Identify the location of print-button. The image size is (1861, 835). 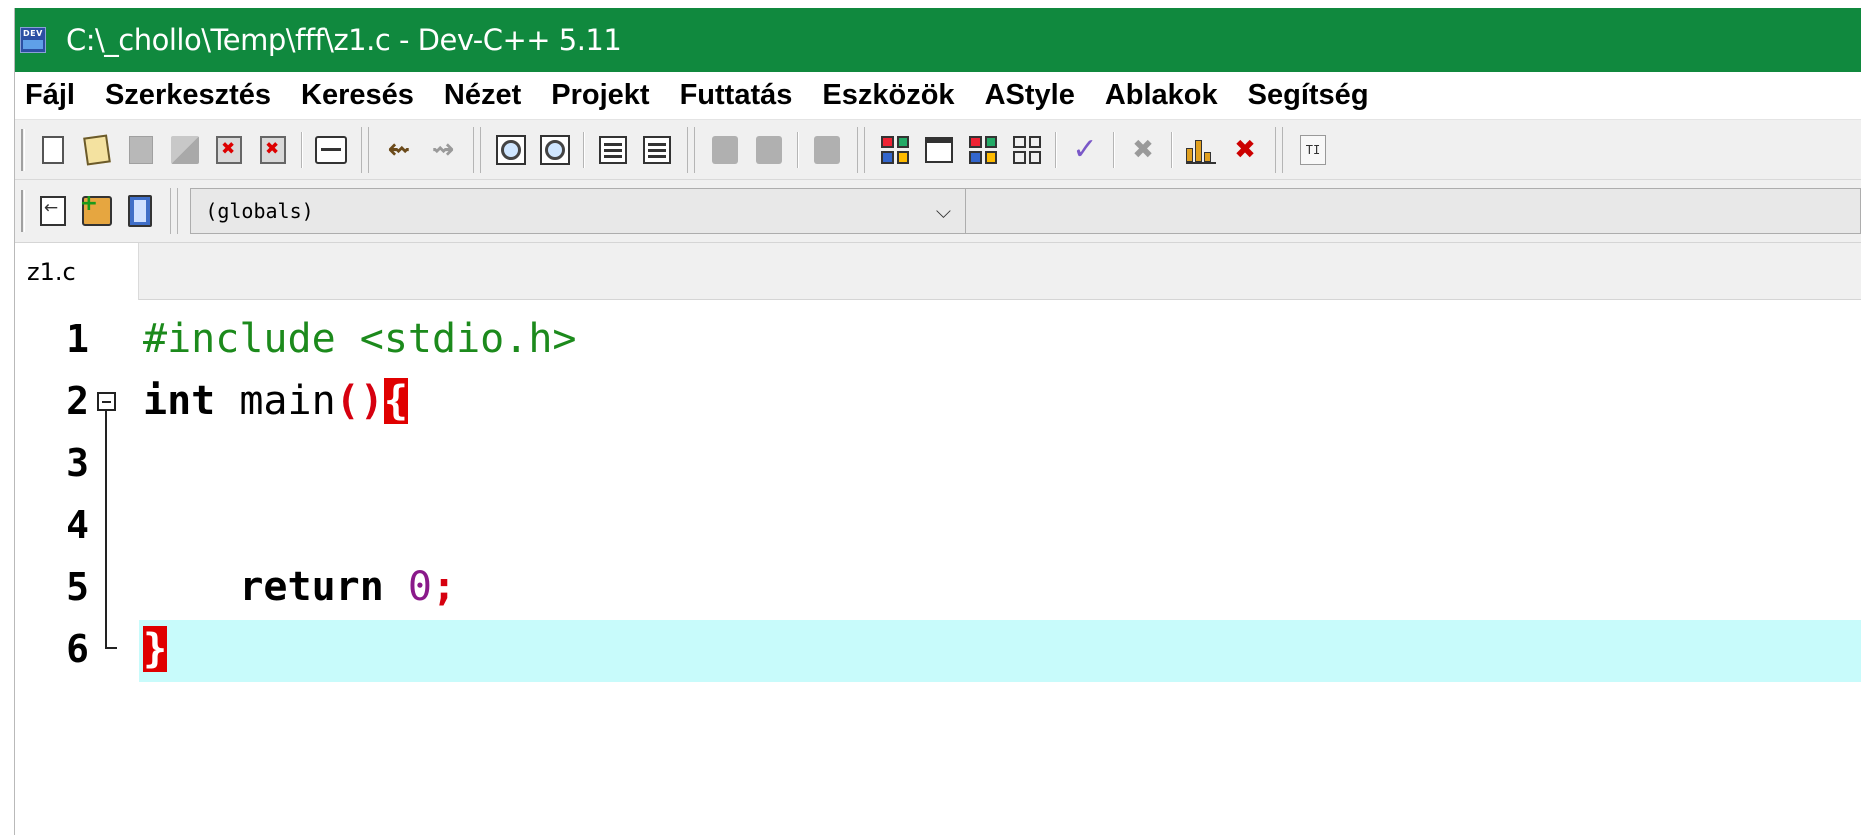
(331, 150).